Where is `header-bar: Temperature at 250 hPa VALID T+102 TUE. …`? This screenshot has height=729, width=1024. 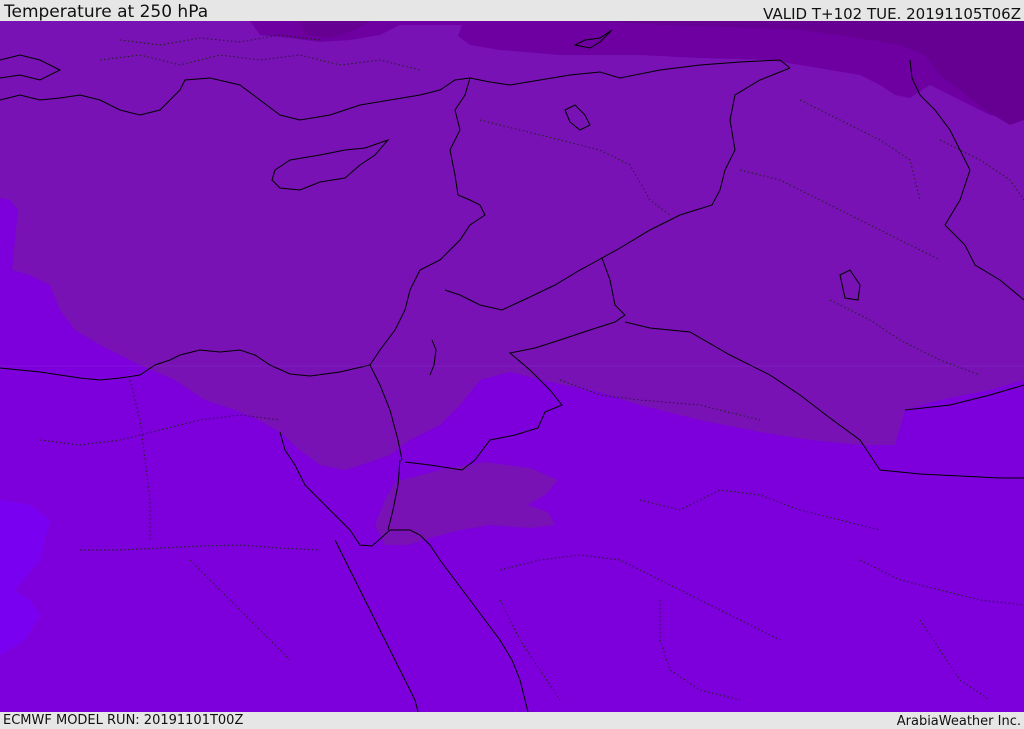 header-bar: Temperature at 250 hPa VALID T+102 TUE. … is located at coordinates (512, 11).